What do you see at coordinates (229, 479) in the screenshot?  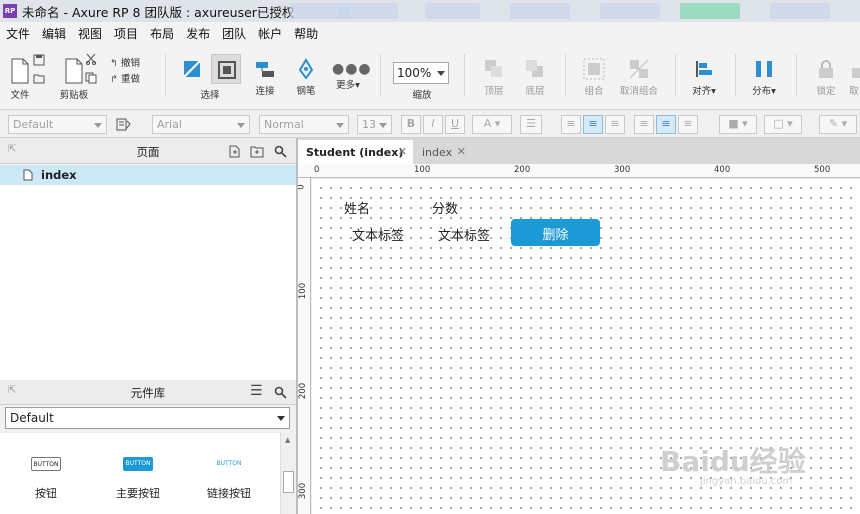 I see `widget-link-button: BUTTON 链接按钮` at bounding box center [229, 479].